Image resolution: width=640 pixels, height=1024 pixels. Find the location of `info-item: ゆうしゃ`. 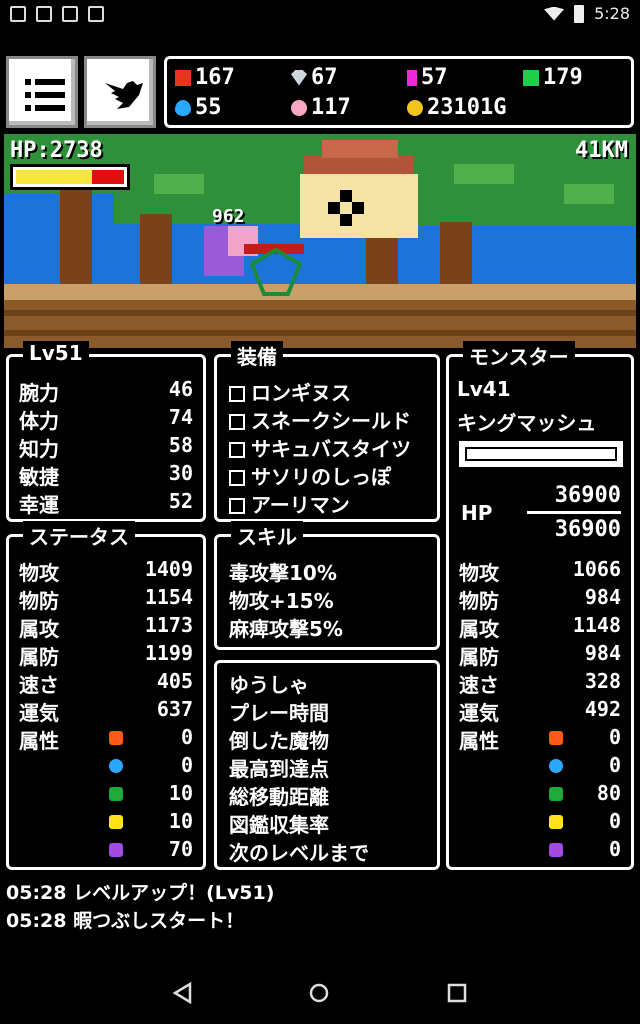

info-item: ゆうしゃ is located at coordinates (269, 683).